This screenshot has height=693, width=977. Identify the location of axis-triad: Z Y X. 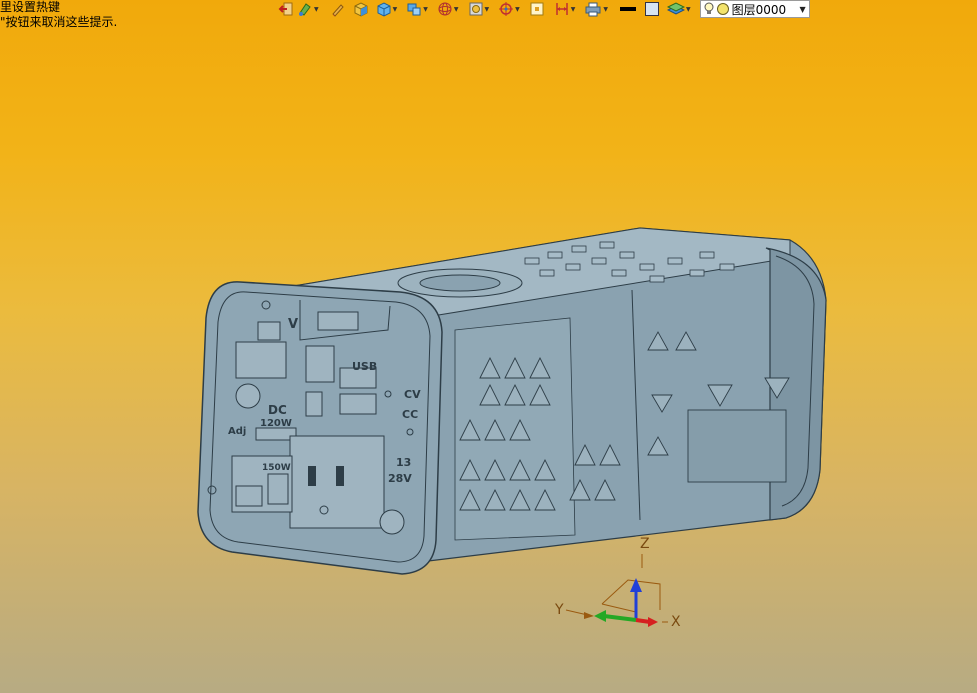
(617, 583).